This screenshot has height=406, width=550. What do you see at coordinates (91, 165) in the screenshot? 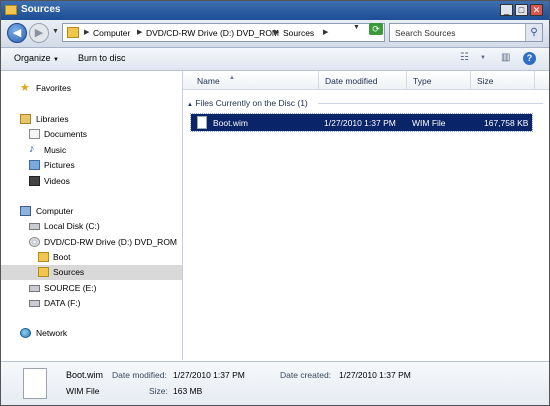
I see `nav-pictures: Pictures` at bounding box center [91, 165].